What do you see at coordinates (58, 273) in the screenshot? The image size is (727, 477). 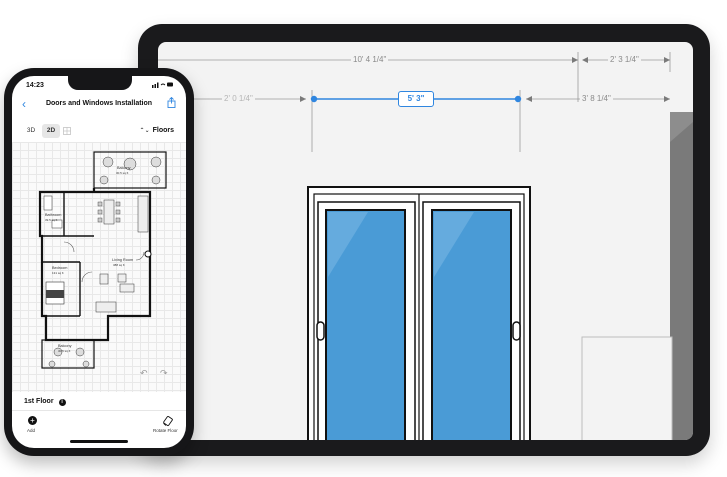 I see `room-area-bedroom: 131 sq ft` at bounding box center [58, 273].